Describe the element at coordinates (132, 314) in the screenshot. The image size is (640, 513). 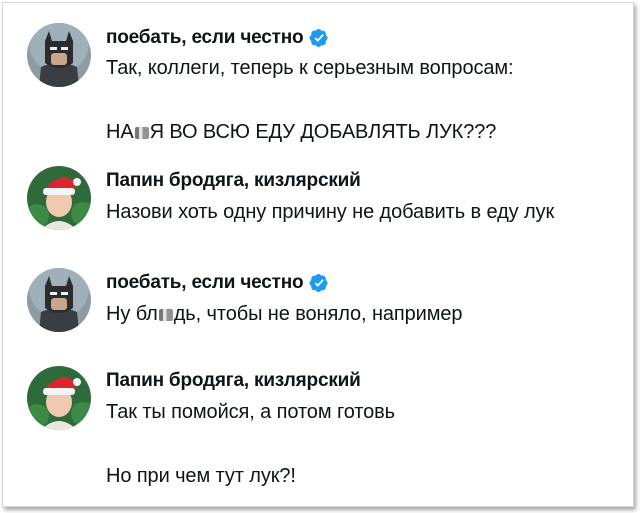
I see `text-part: Ну бл` at that location.